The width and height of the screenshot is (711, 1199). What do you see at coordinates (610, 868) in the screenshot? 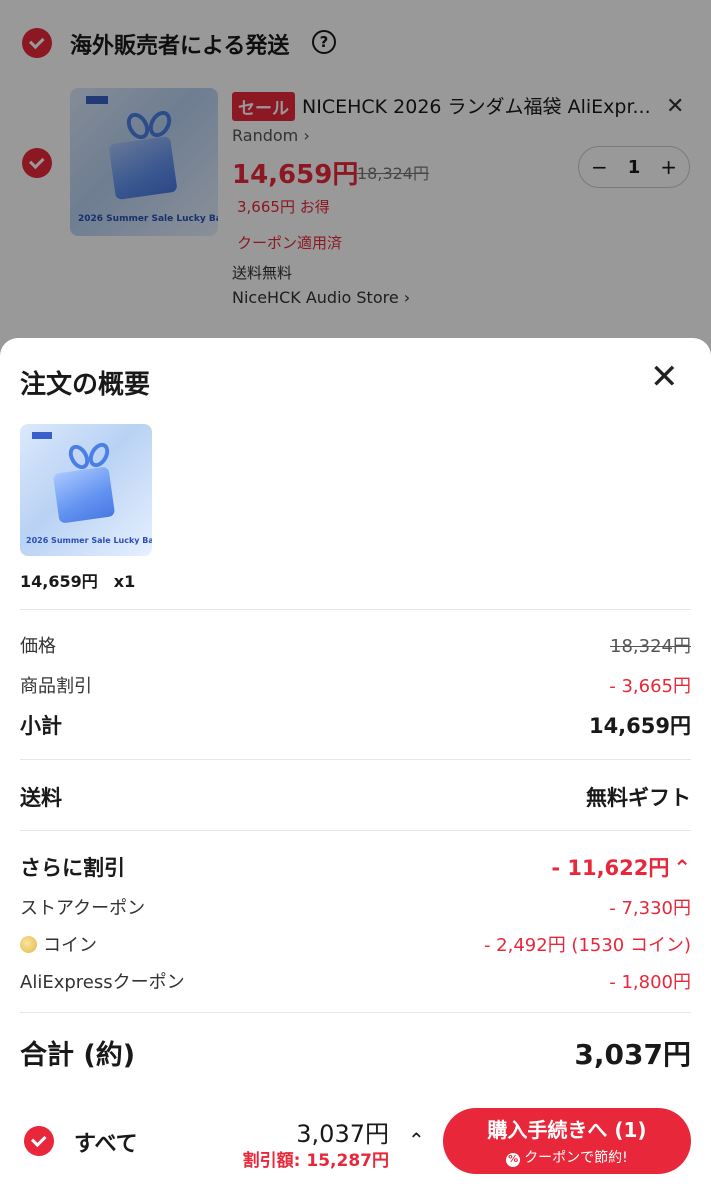
I see `extra-discount-value: - 11,622円` at bounding box center [610, 868].